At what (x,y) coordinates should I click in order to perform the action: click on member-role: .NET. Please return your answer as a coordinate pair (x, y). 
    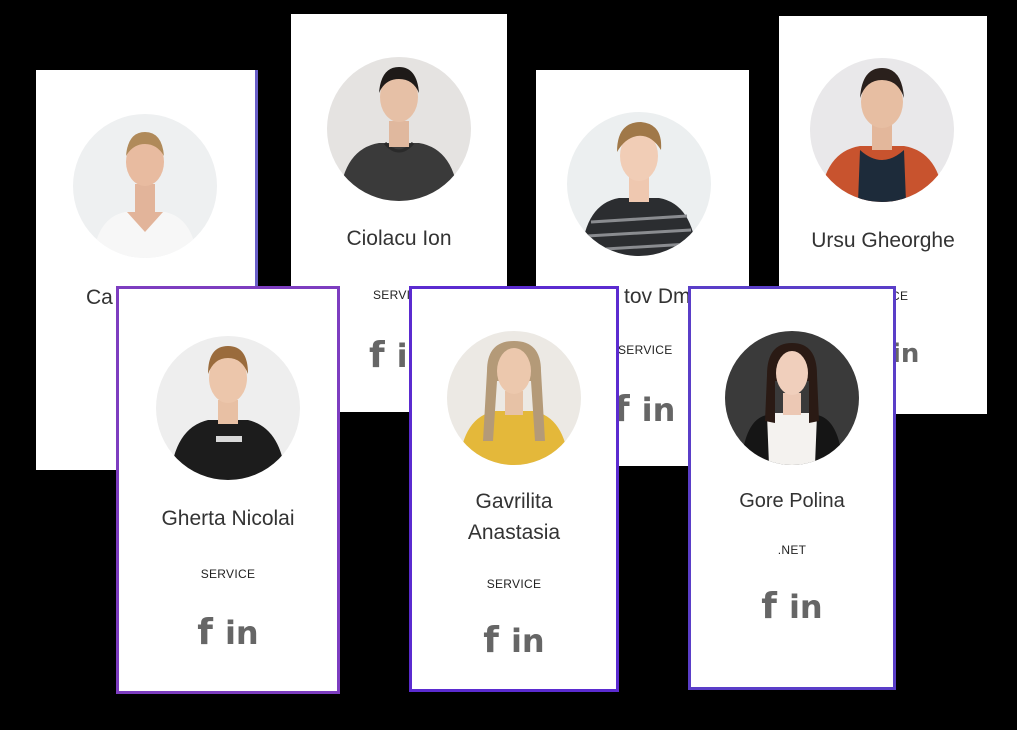
    Looking at the image, I should click on (792, 550).